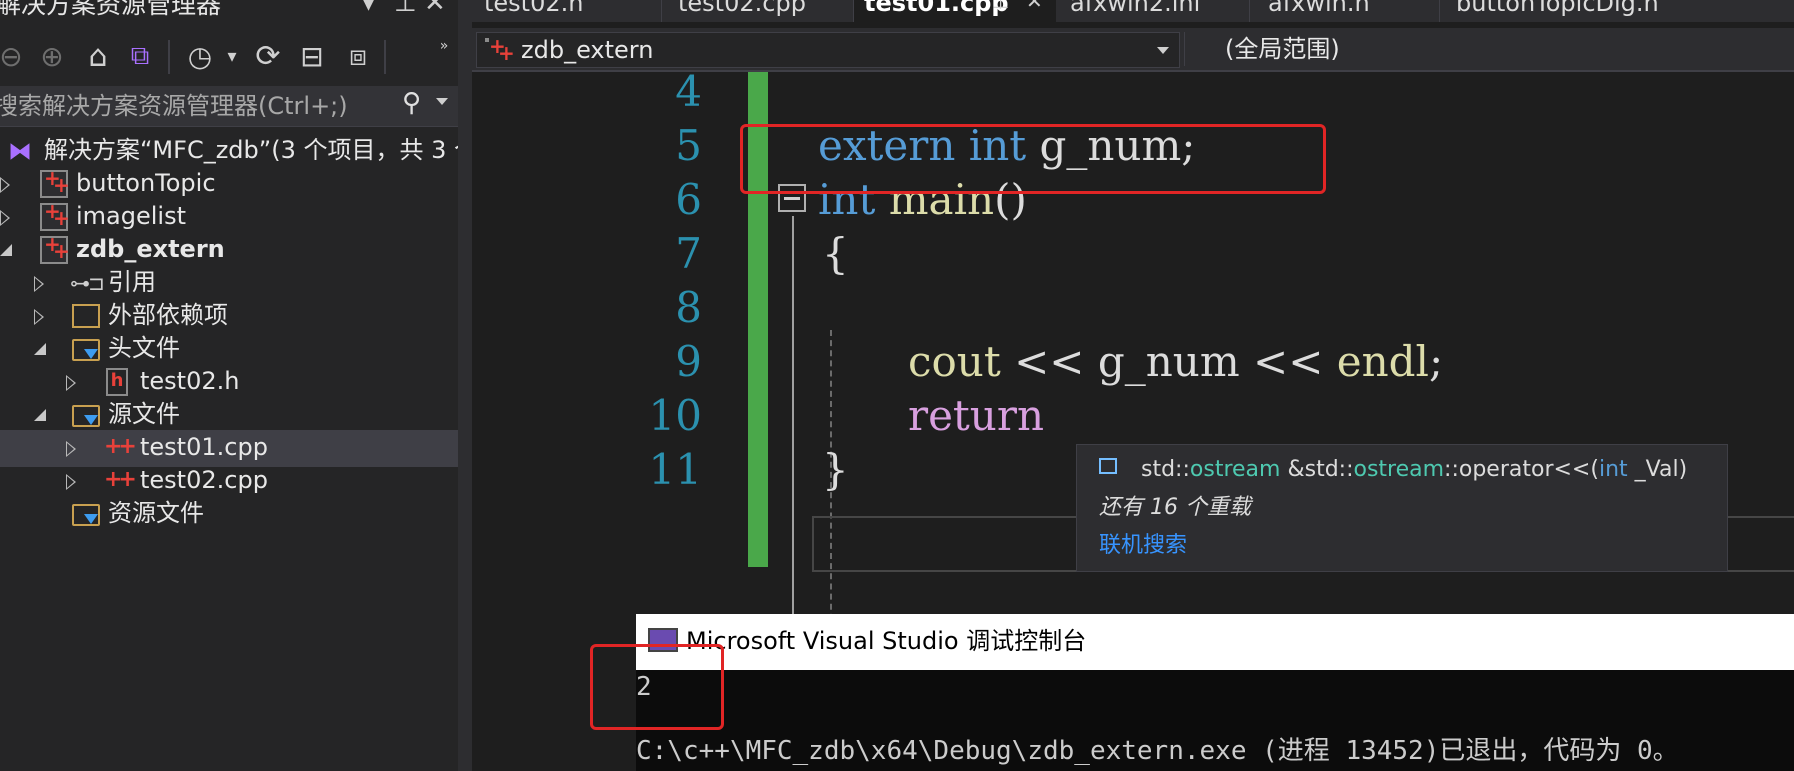 This screenshot has width=1794, height=771. I want to click on panel-splitter, so click(465, 385).